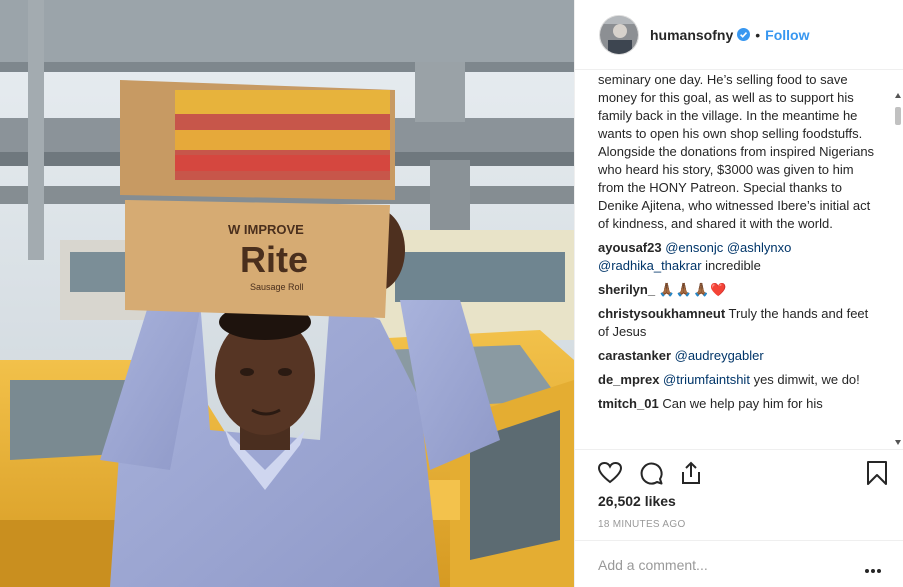 The width and height of the screenshot is (903, 587). Describe the element at coordinates (628, 379) in the screenshot. I see `comment-username: de_mprex` at that location.